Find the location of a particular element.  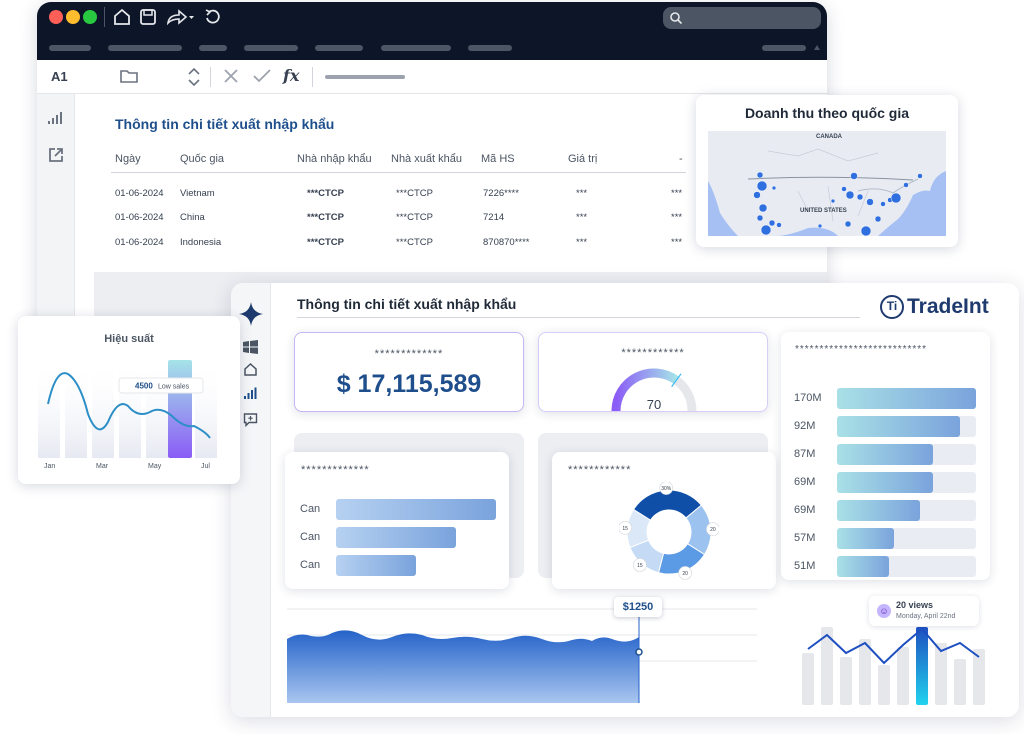

function-icon: fx is located at coordinates (291, 75).